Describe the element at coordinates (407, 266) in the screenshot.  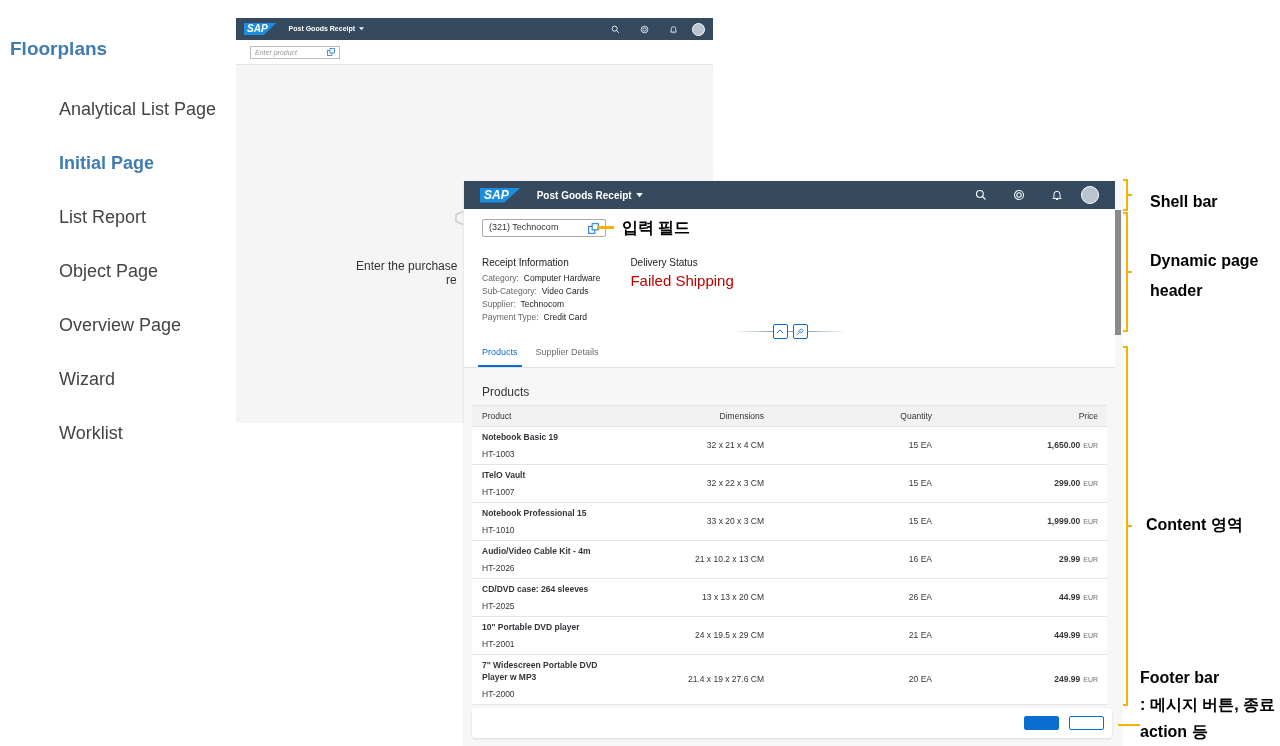
I see `message-text: Enter the purchase` at that location.